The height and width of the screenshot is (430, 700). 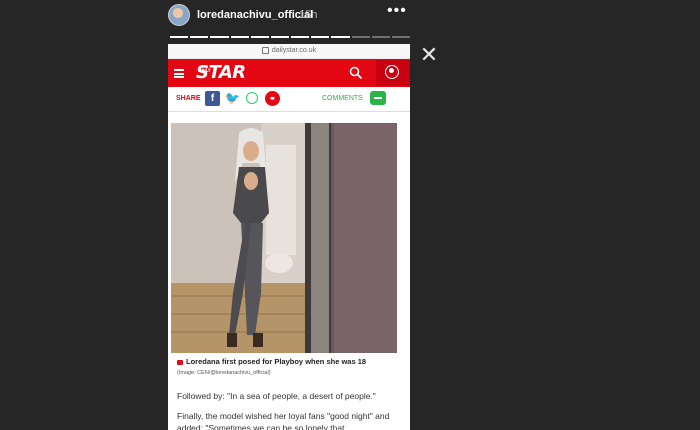 What do you see at coordinates (289, 99) in the screenshot?
I see `share-bar: SHARE f 🐦 ⚭ COMMENTS` at bounding box center [289, 99].